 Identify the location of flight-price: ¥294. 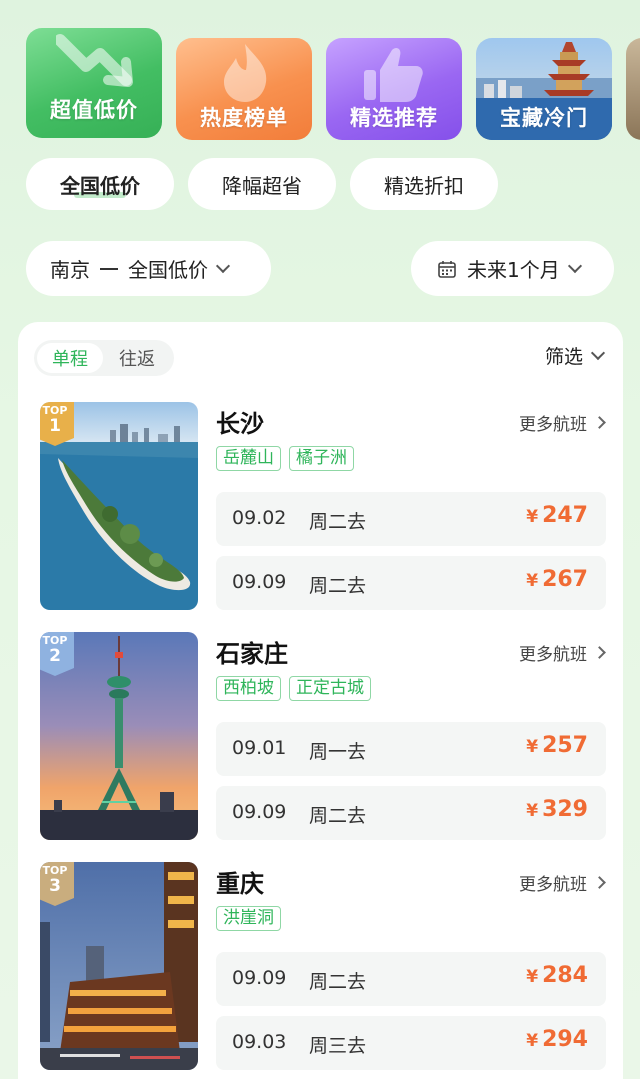
(557, 1039).